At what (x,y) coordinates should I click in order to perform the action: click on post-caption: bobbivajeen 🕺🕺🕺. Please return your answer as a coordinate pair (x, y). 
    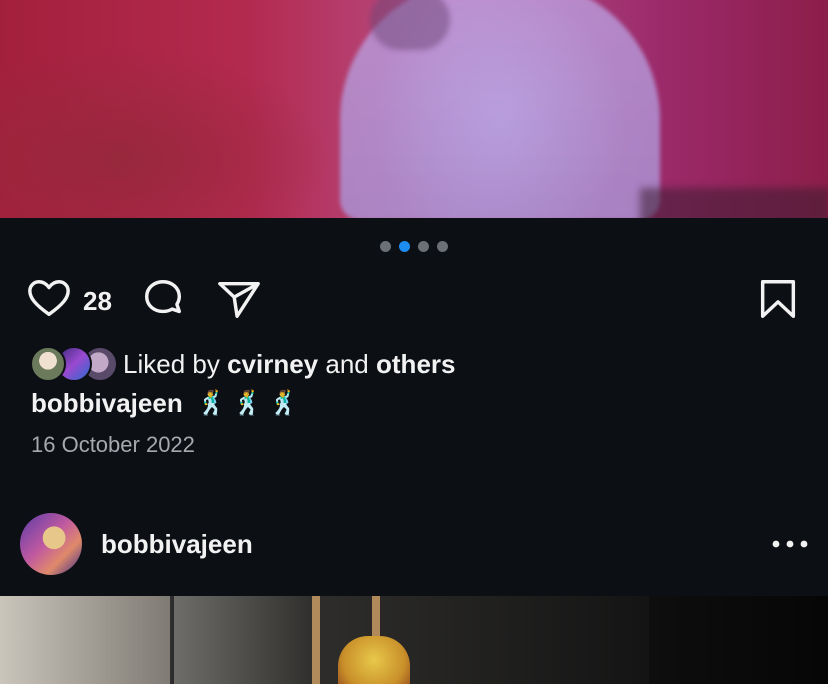
    Looking at the image, I should click on (167, 403).